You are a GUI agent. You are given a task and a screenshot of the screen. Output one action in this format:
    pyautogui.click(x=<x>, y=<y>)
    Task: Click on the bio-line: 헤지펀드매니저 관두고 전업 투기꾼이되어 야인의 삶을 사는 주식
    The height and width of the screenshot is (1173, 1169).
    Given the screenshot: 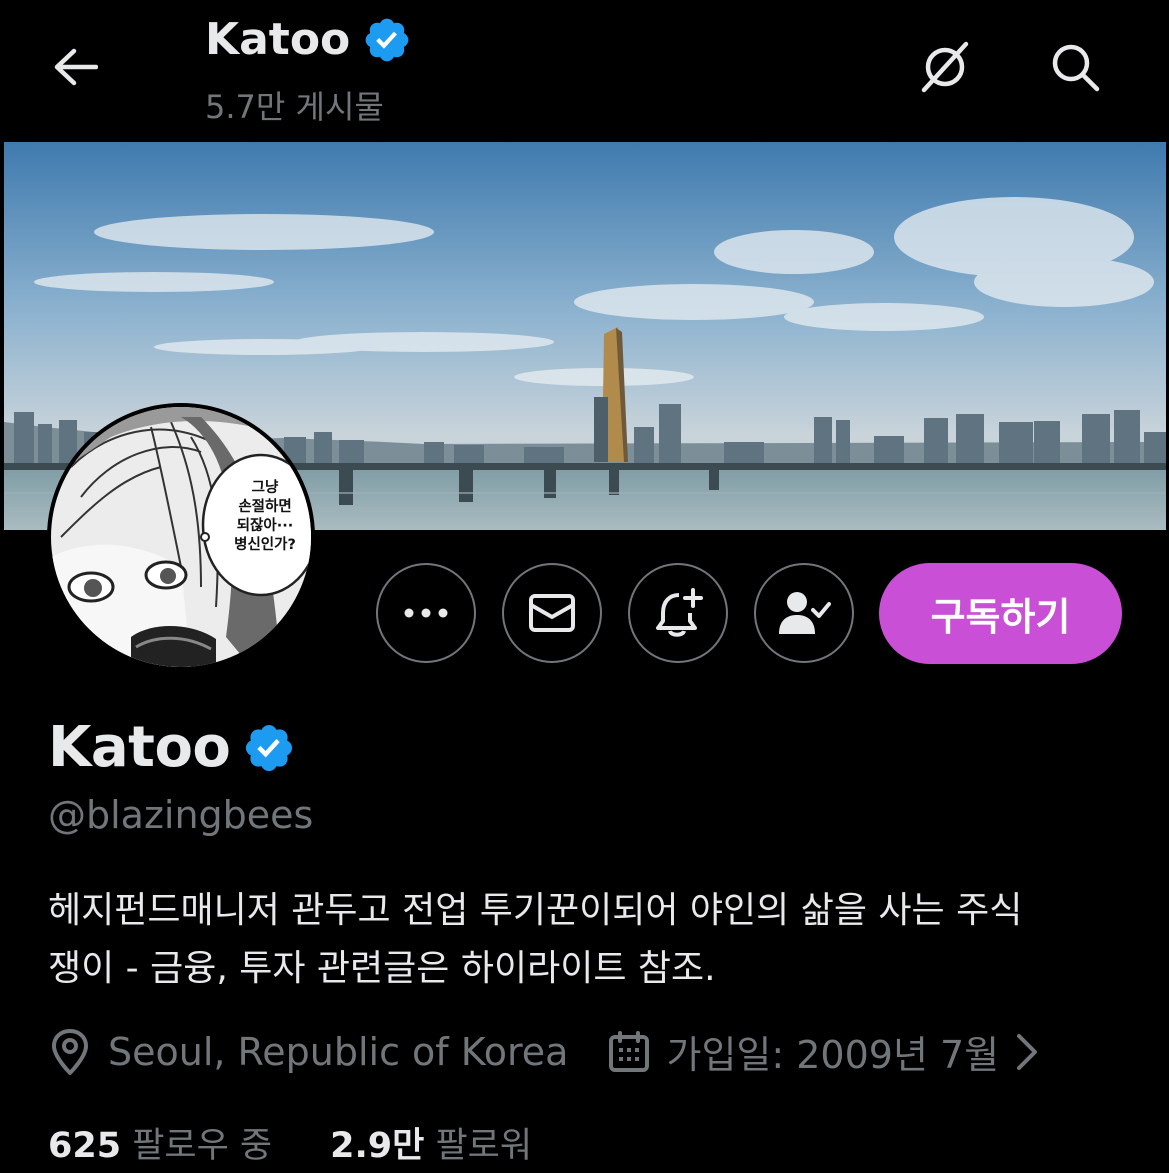 What is the action you would take?
    pyautogui.click(x=535, y=910)
    